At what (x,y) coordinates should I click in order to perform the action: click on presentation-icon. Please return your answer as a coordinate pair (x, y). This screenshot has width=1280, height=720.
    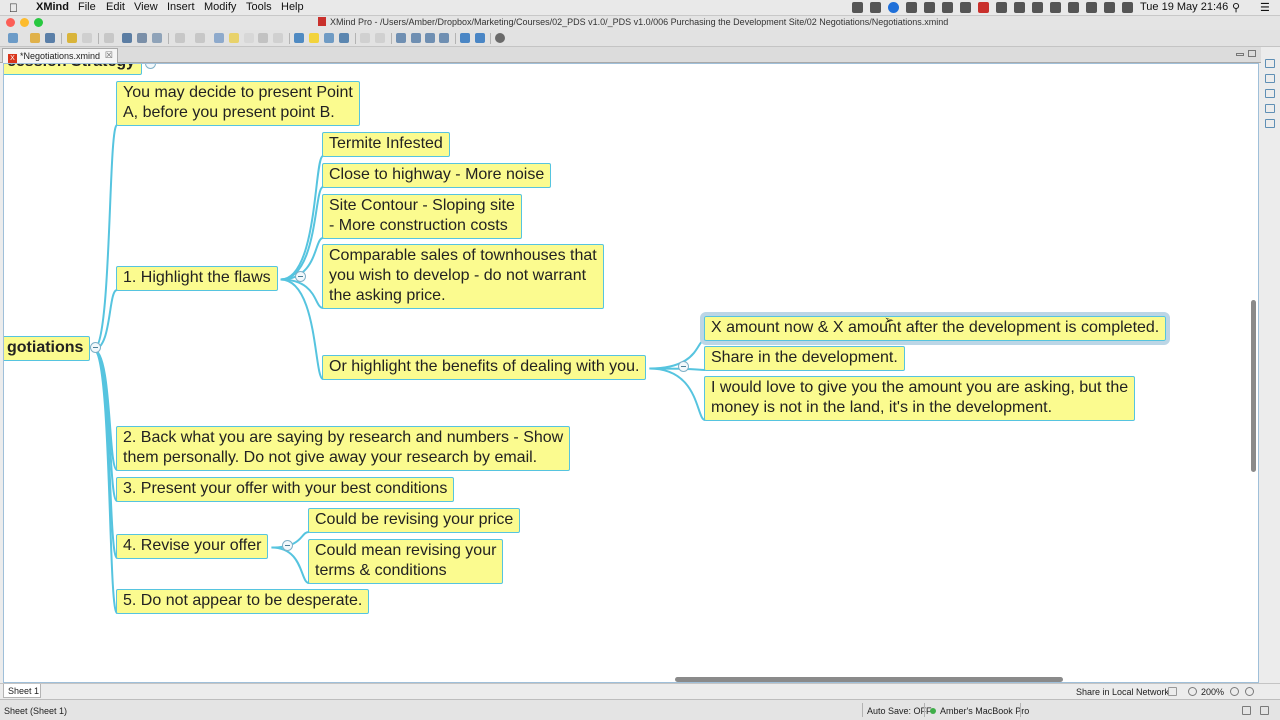
    Looking at the image, I should click on (430, 38).